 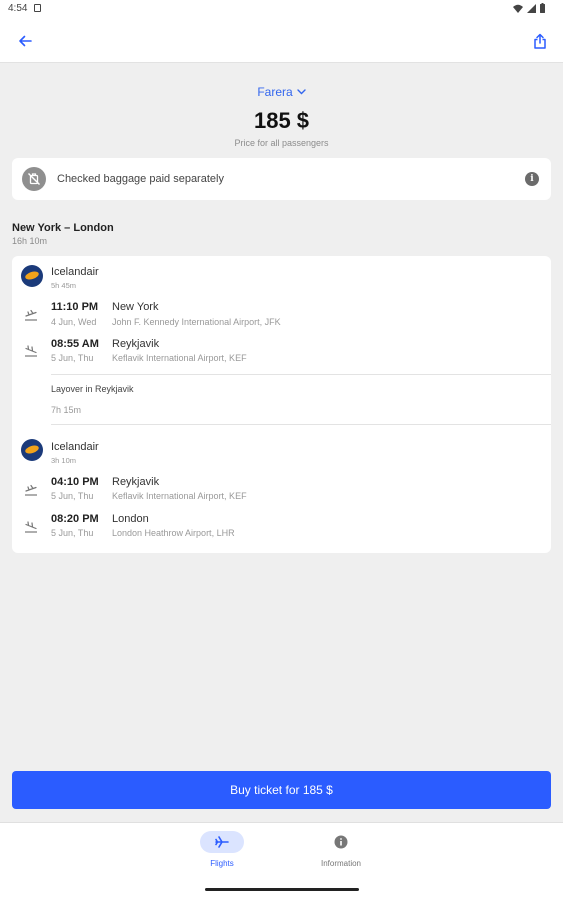 What do you see at coordinates (281, 120) in the screenshot?
I see `total-price: 185 $` at bounding box center [281, 120].